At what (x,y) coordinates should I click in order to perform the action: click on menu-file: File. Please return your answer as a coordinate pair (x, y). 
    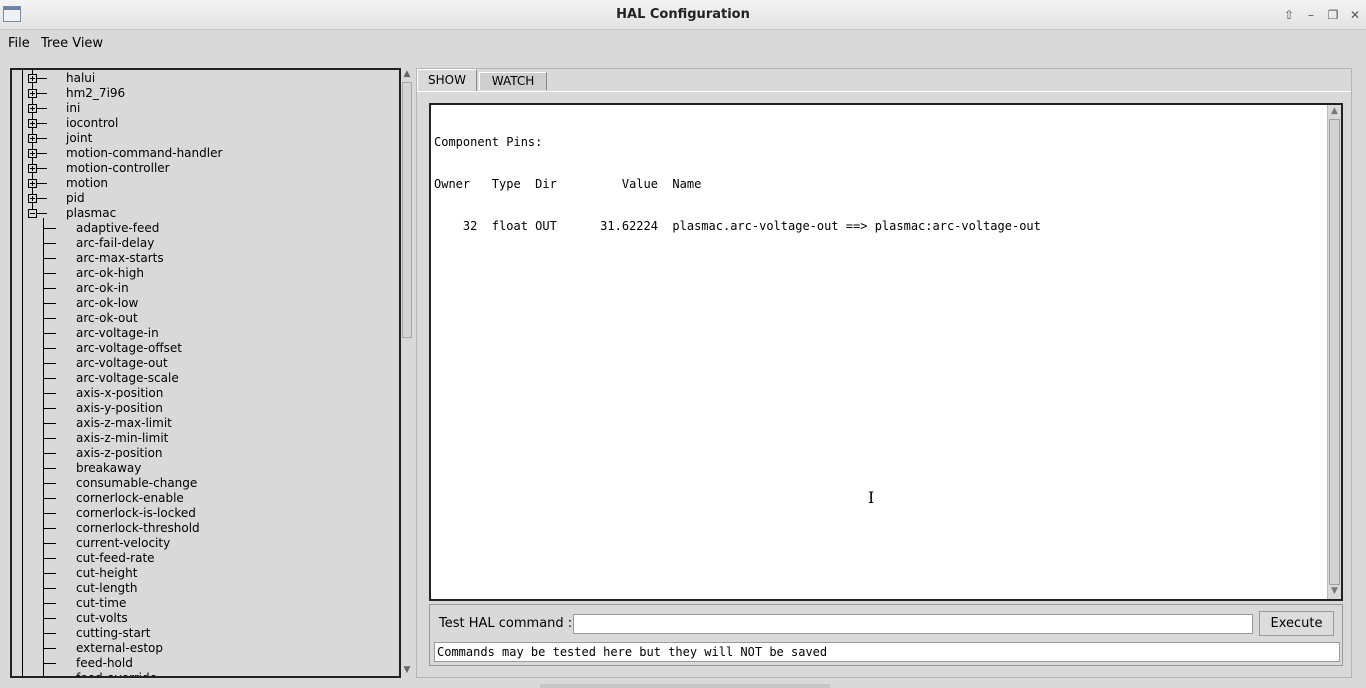
    Looking at the image, I should click on (19, 43).